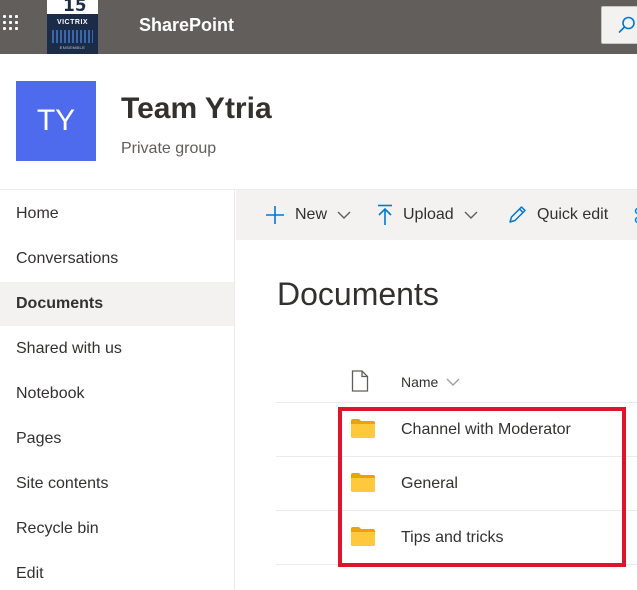 Image resolution: width=637 pixels, height=590 pixels. I want to click on folder-row: Channel with Moderator, so click(456, 430).